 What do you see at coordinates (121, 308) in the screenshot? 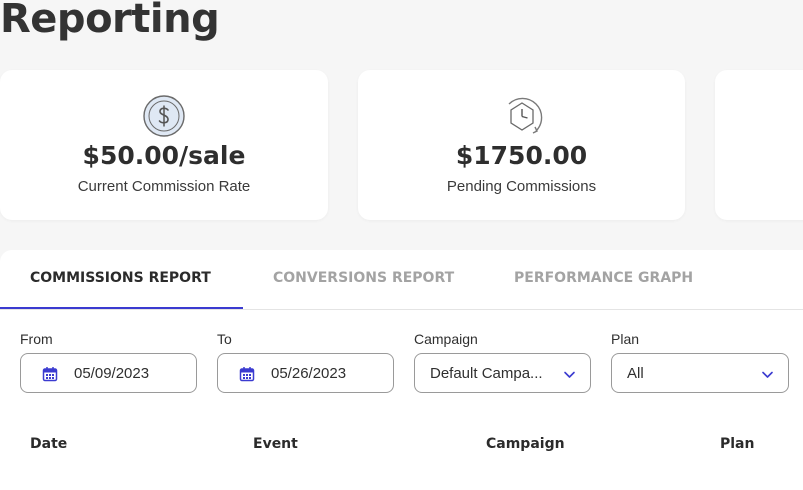
I see `active-tab-indicator` at bounding box center [121, 308].